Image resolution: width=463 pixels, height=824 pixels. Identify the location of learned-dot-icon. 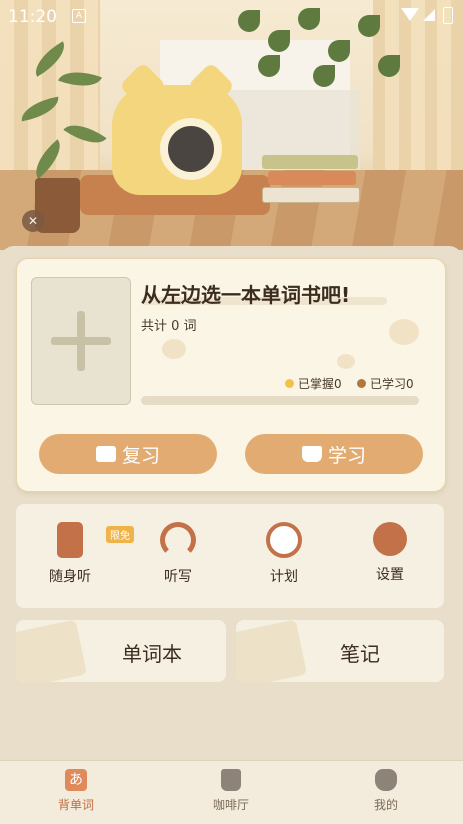
(361, 383).